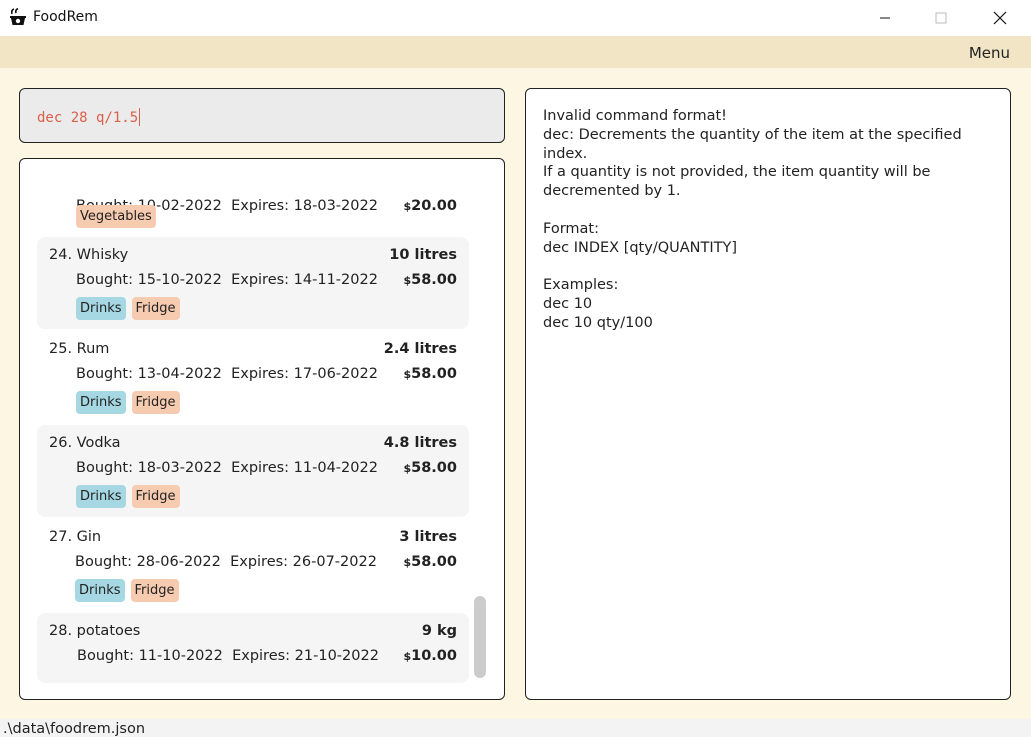 Image resolution: width=1031 pixels, height=737 pixels. Describe the element at coordinates (305, 656) in the screenshot. I see `item-expiry-date: Expires: 21-10-2022` at that location.